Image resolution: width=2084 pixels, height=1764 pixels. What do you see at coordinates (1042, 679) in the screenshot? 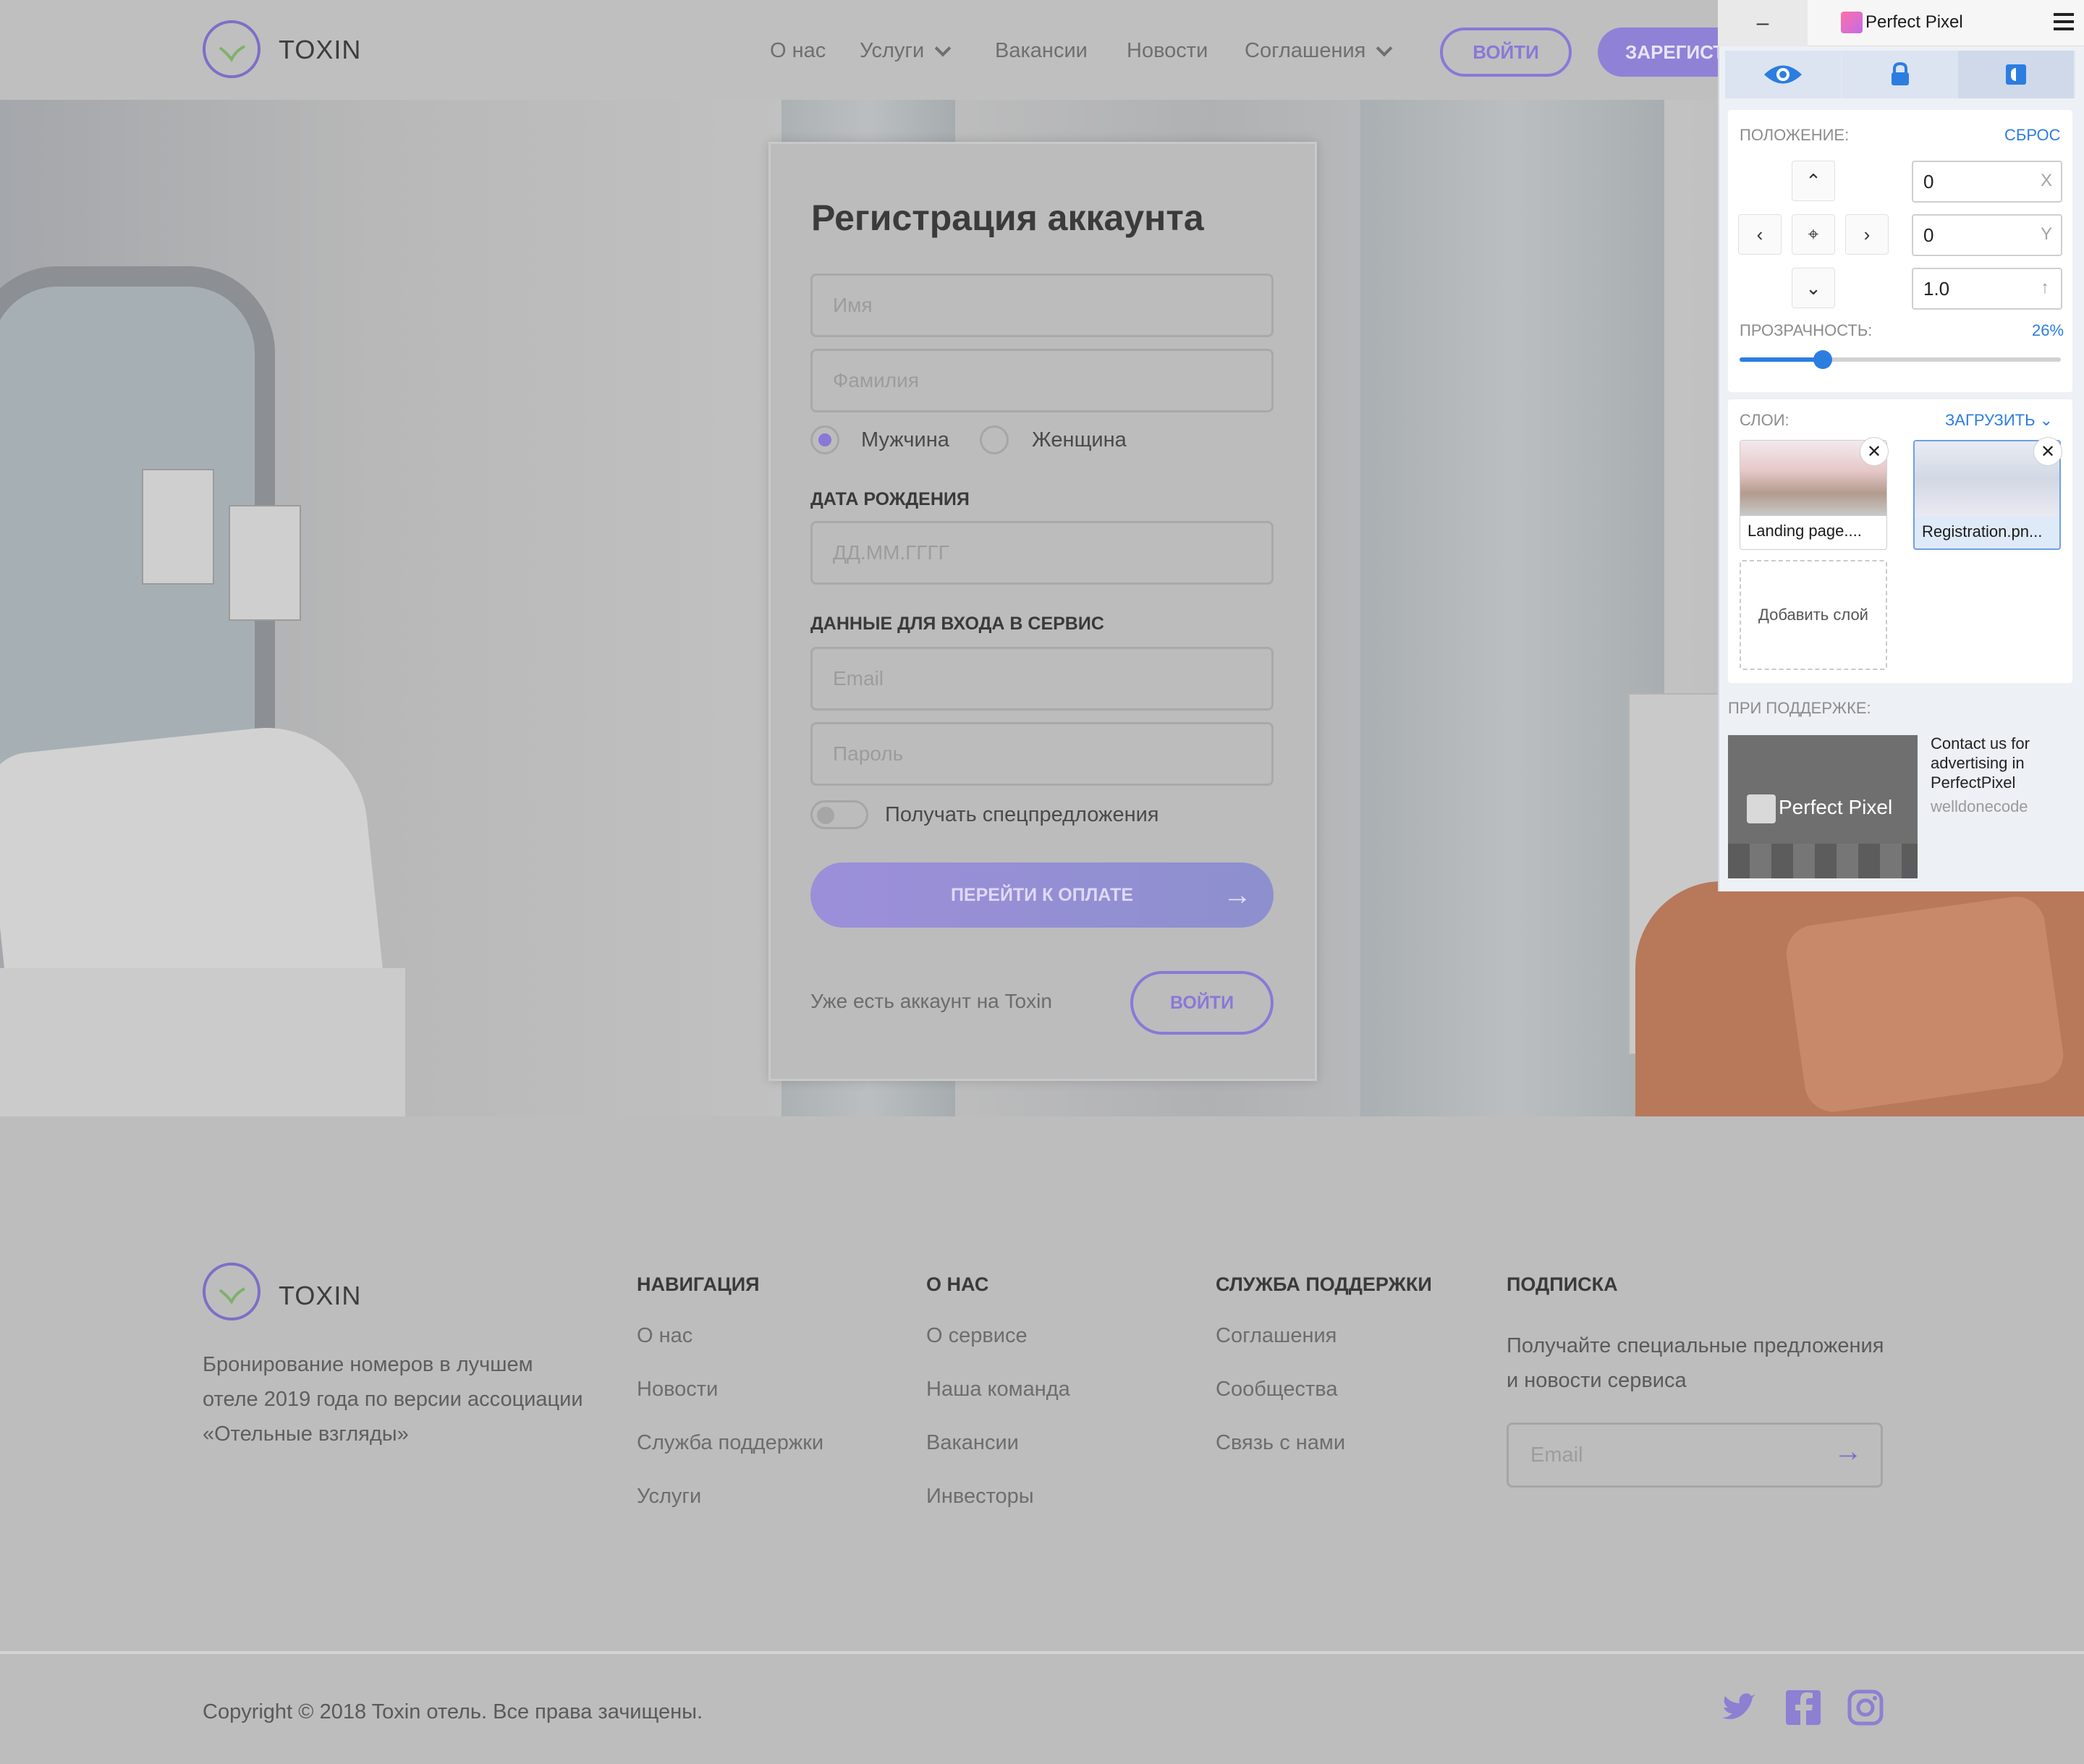
I see `email-field: Email` at bounding box center [1042, 679].